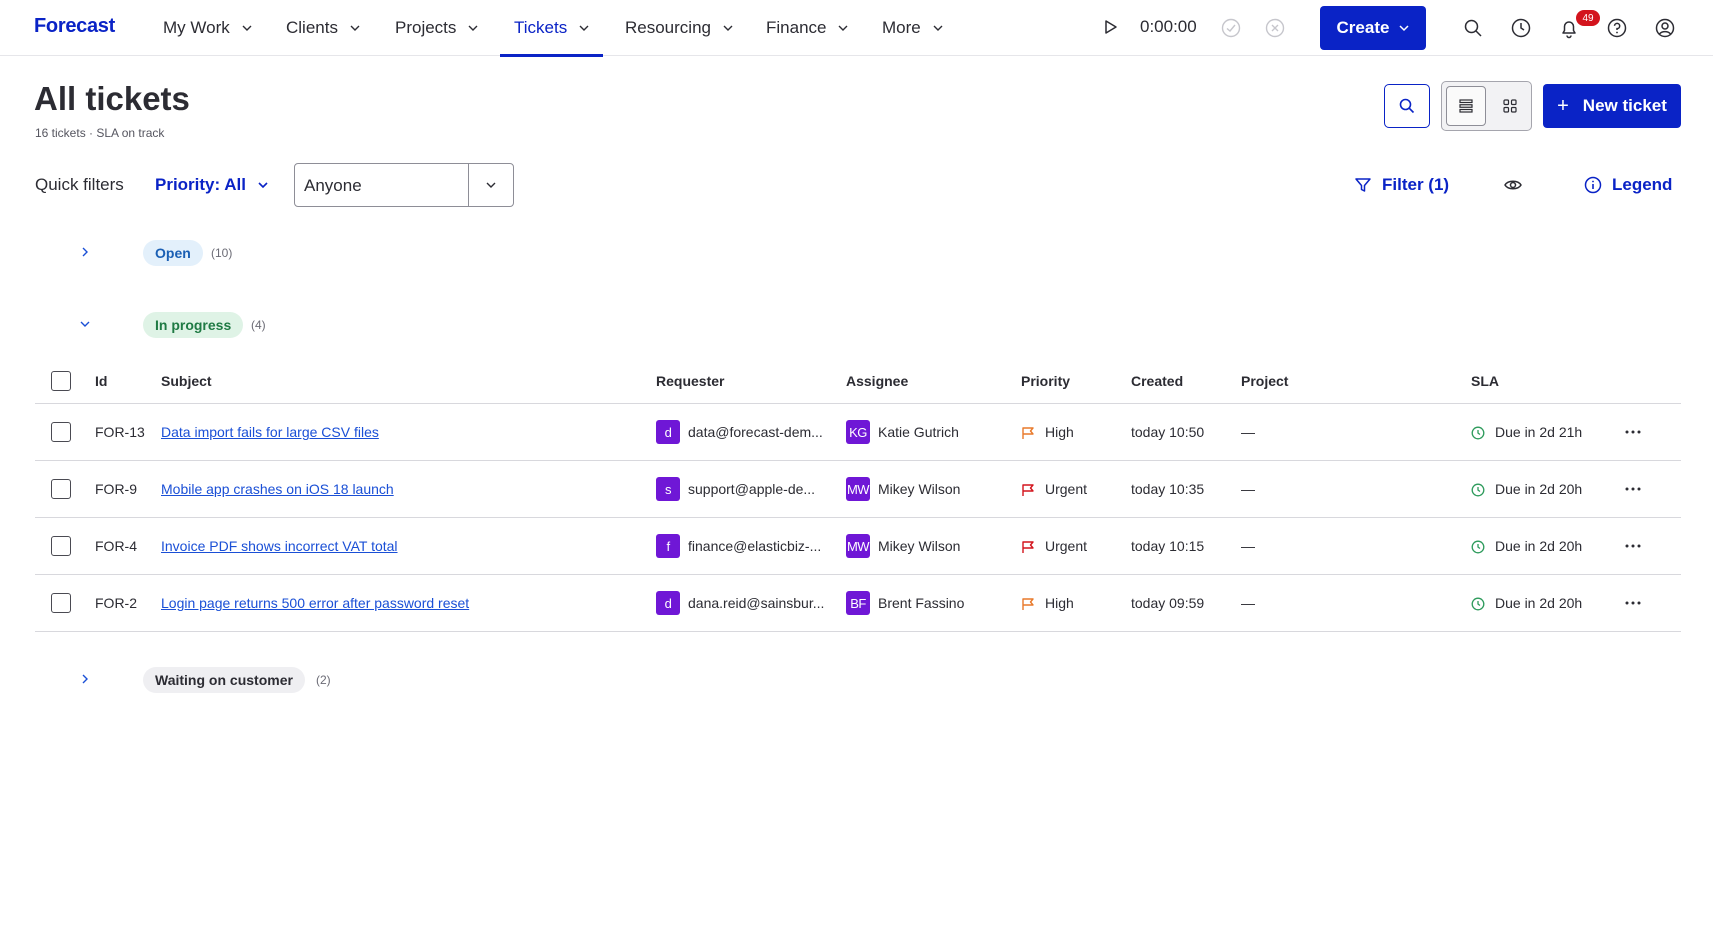 This screenshot has width=1713, height=941. I want to click on group-waiting-label: Waiting on customer, so click(224, 680).